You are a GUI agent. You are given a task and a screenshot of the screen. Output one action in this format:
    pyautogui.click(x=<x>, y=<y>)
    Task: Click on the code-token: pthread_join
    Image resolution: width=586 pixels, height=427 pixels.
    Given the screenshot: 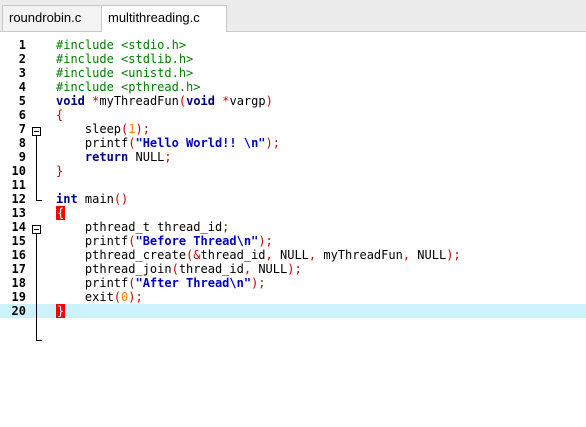 What is the action you would take?
    pyautogui.click(x=114, y=269)
    